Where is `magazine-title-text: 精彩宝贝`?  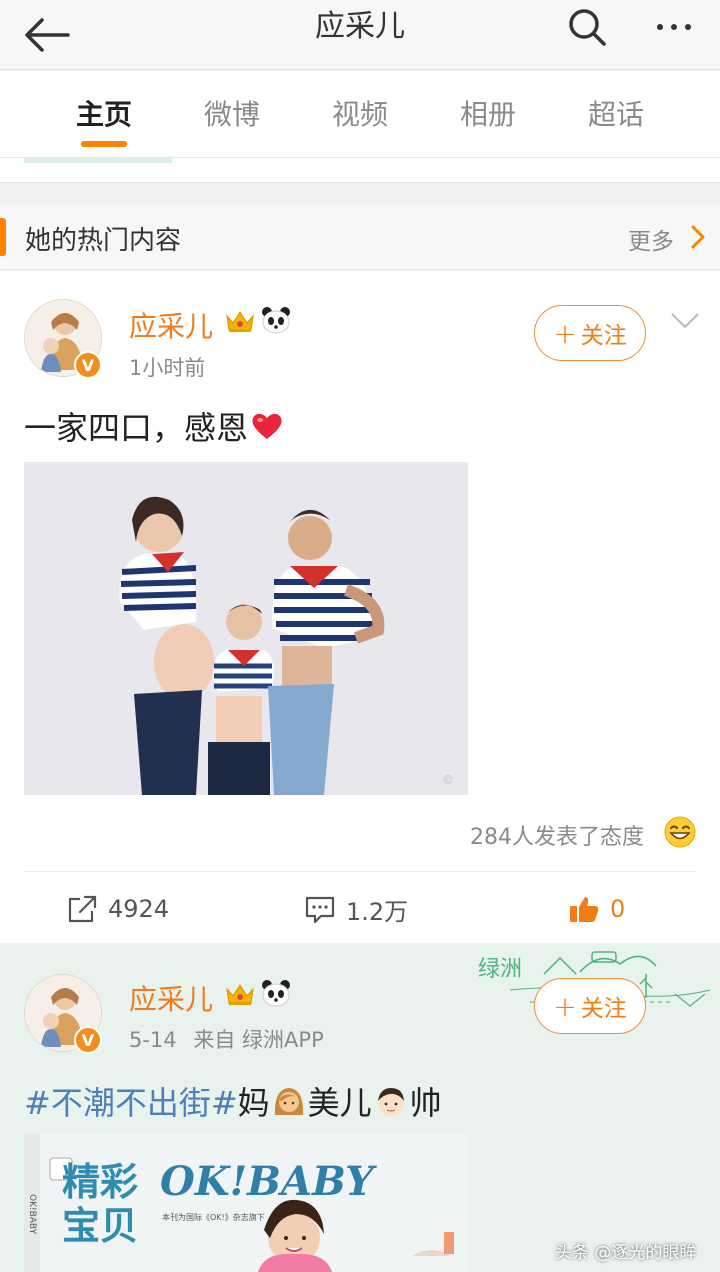
magazine-title-text: 精彩宝贝 is located at coordinates (100, 1203).